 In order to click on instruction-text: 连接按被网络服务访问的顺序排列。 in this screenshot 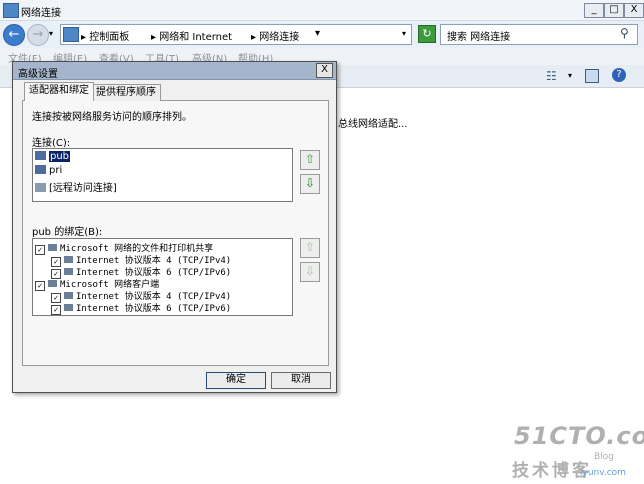, I will do `click(112, 117)`.